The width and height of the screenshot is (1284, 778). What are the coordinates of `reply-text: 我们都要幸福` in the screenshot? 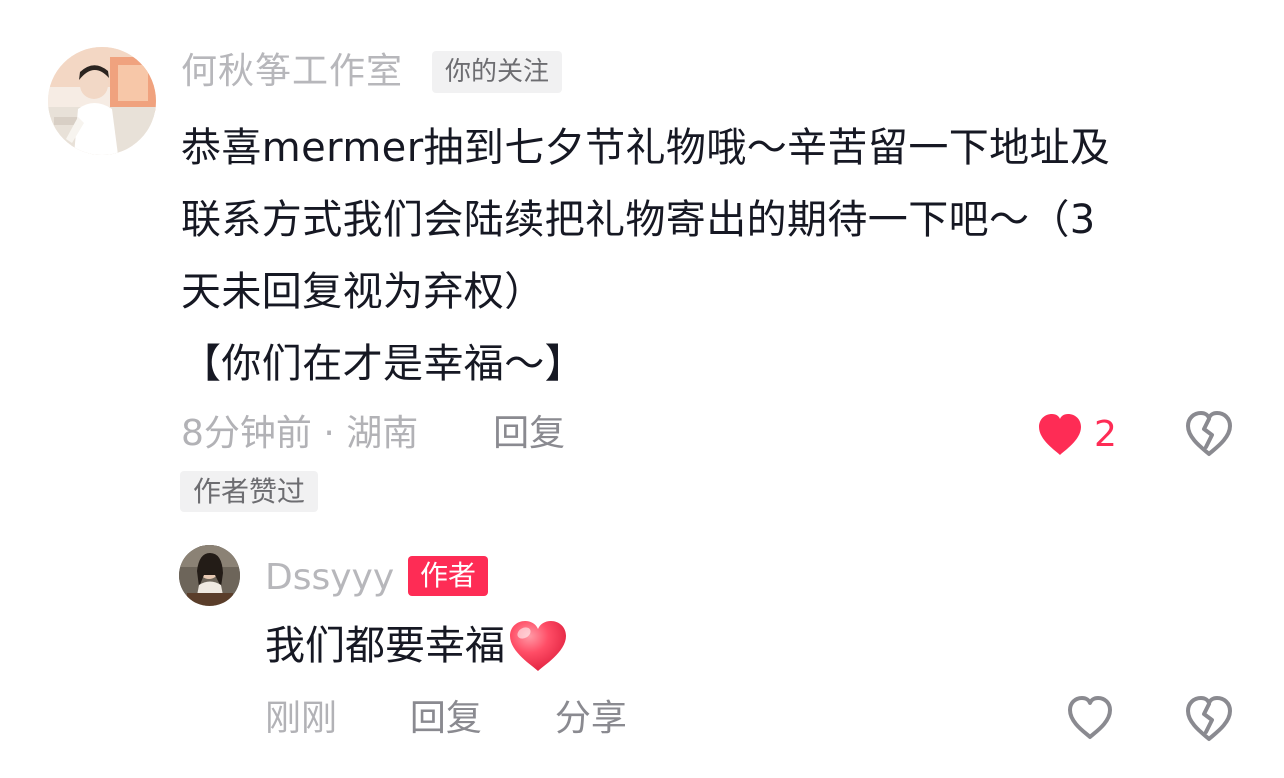 It's located at (417, 646).